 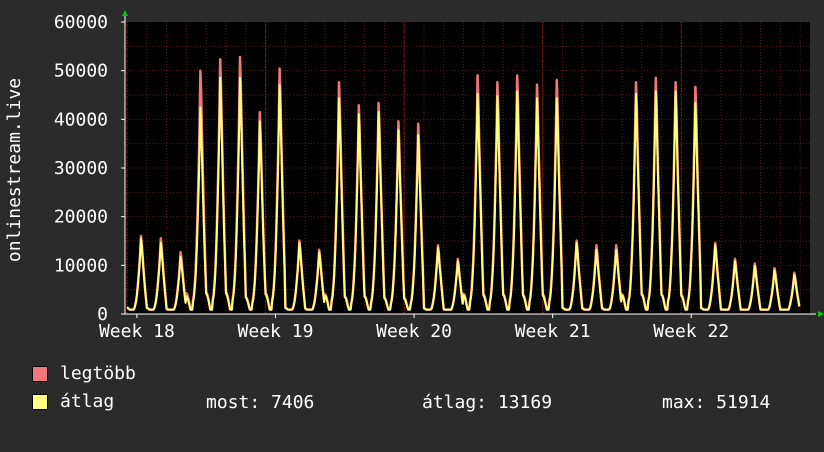 I want to click on x-tick-label: Week 21, so click(x=553, y=331).